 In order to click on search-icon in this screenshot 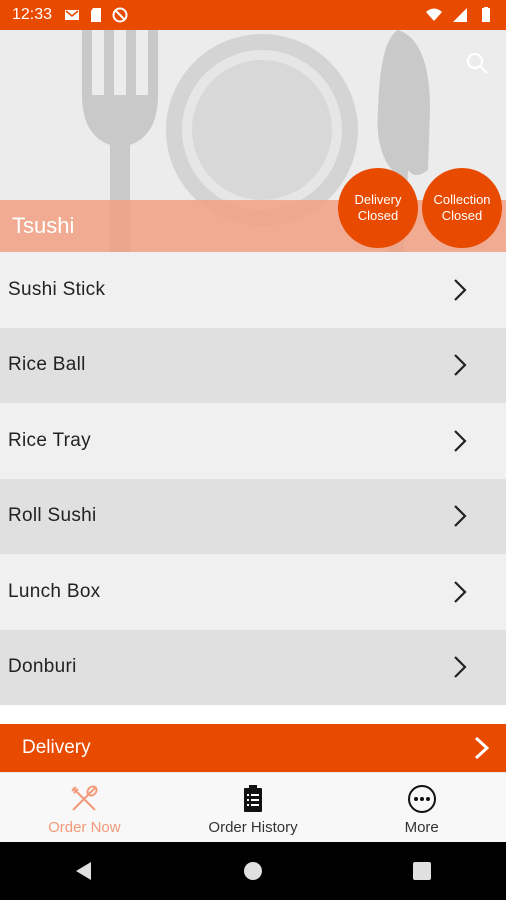, I will do `click(477, 63)`.